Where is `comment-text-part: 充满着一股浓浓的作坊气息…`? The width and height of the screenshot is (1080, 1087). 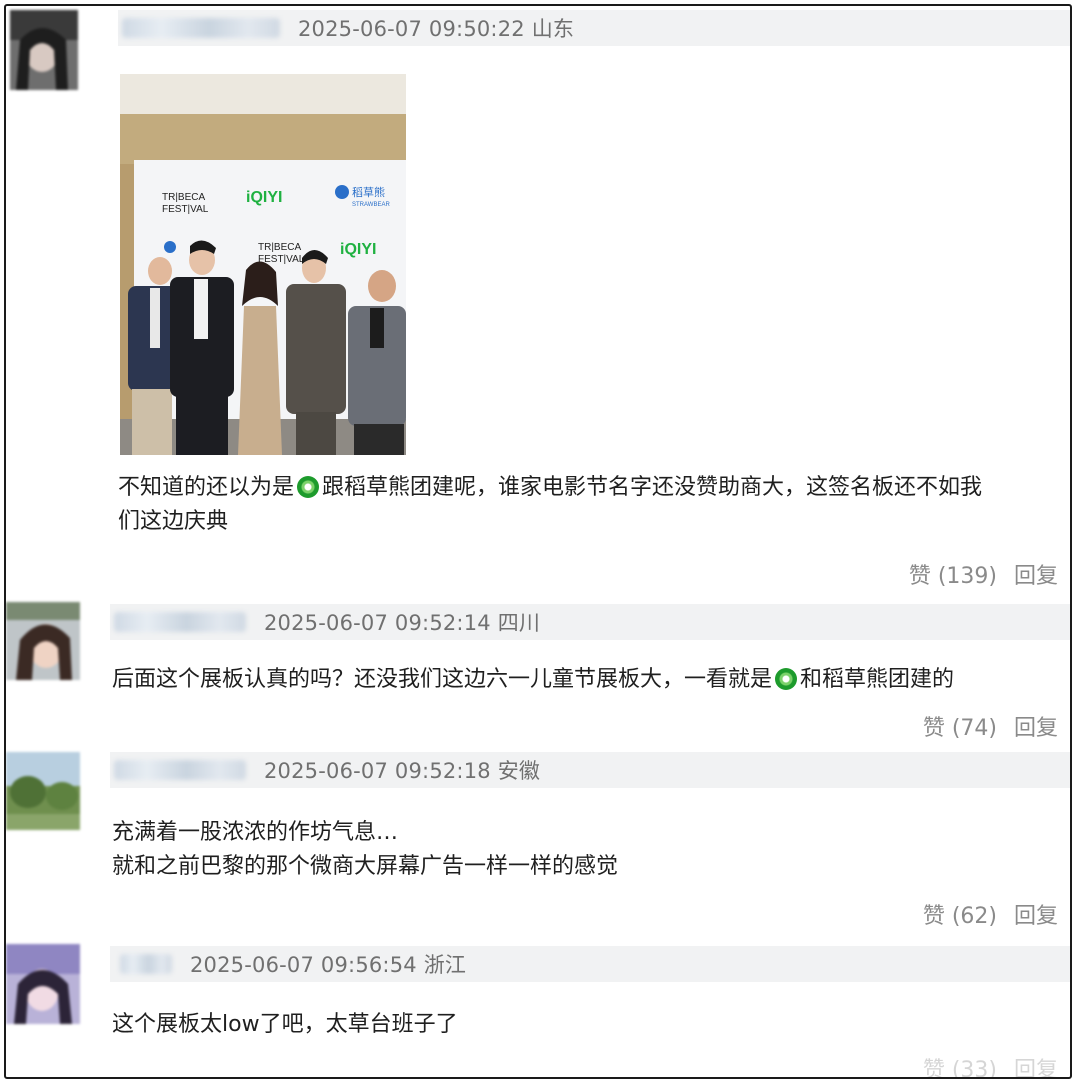 comment-text-part: 充满着一股浓浓的作坊气息… is located at coordinates (255, 832).